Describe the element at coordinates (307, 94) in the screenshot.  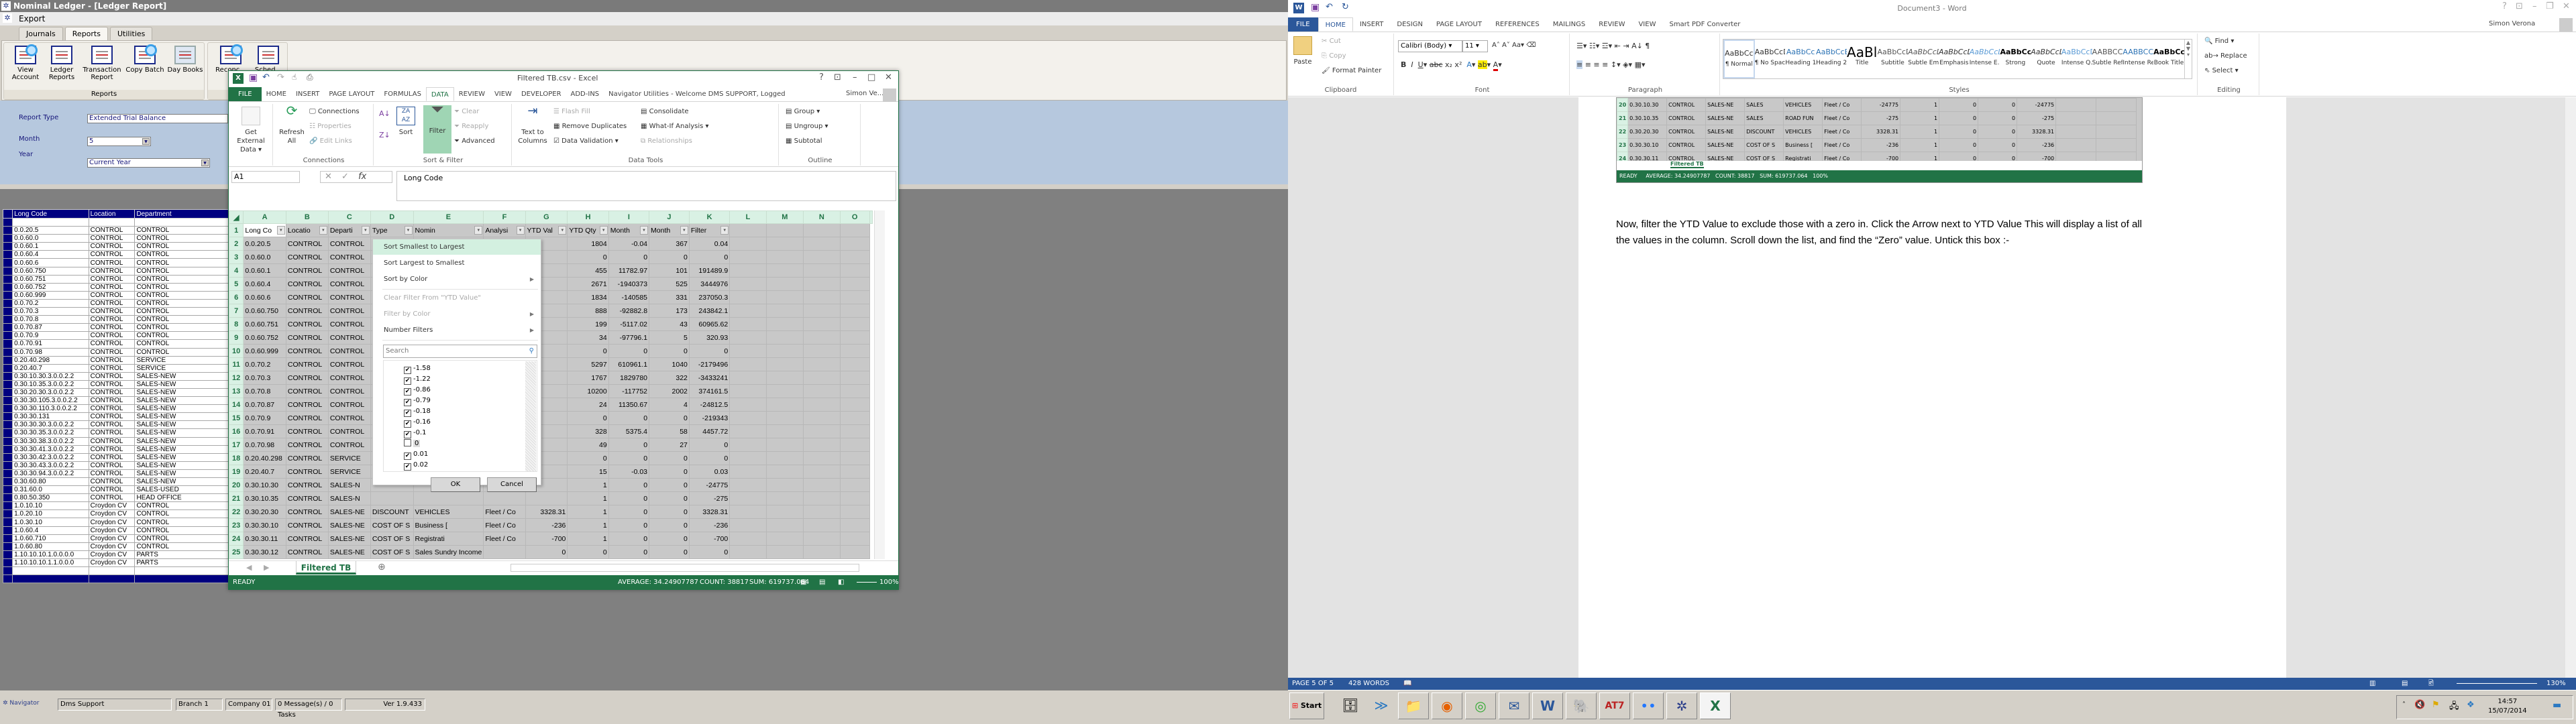
I see `tab-insert: INSERT` at that location.